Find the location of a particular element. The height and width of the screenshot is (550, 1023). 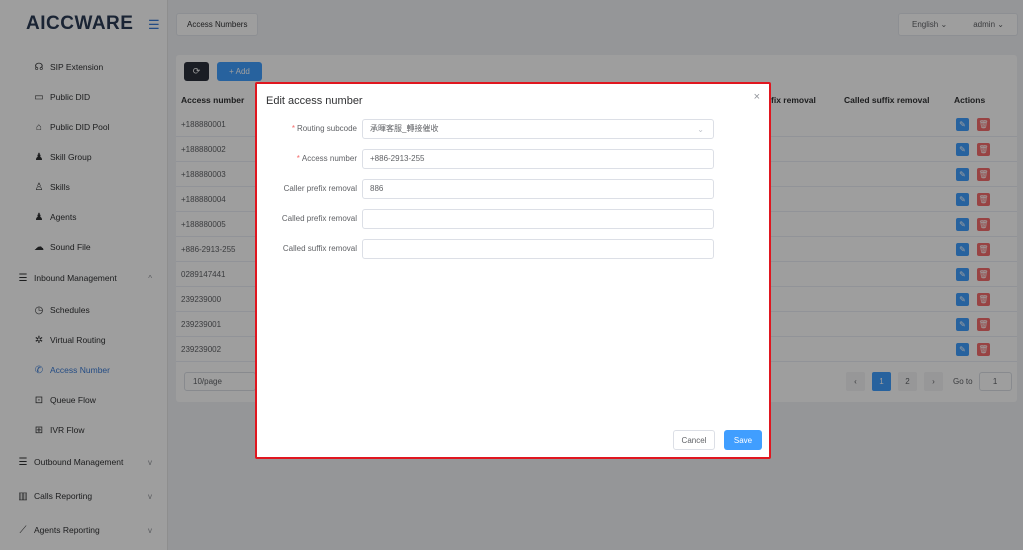

called-suffix-removal-label: Called suffix removal is located at coordinates (319, 248).